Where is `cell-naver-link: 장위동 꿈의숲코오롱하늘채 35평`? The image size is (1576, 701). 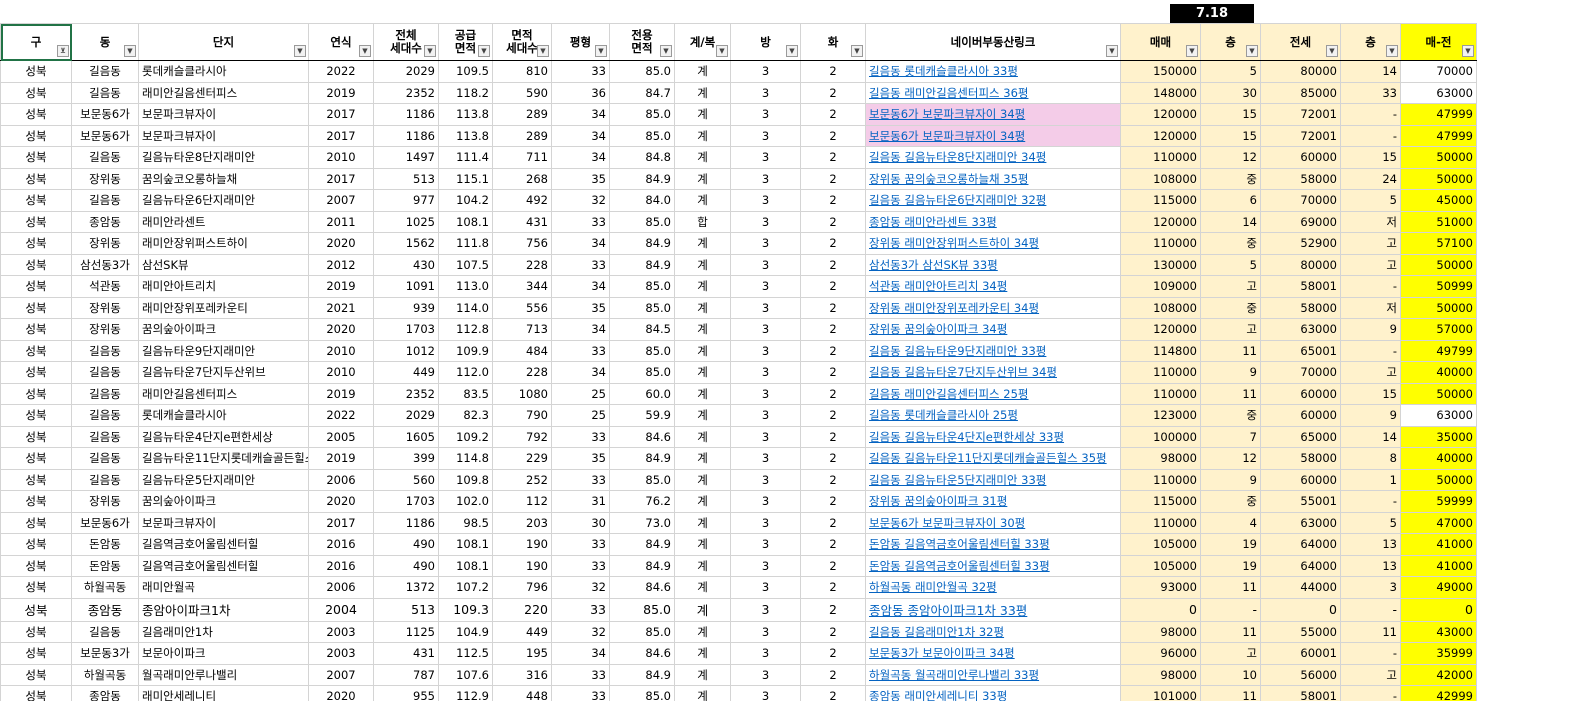
cell-naver-link: 장위동 꿈의숲코오롱하늘채 35평 is located at coordinates (993, 178).